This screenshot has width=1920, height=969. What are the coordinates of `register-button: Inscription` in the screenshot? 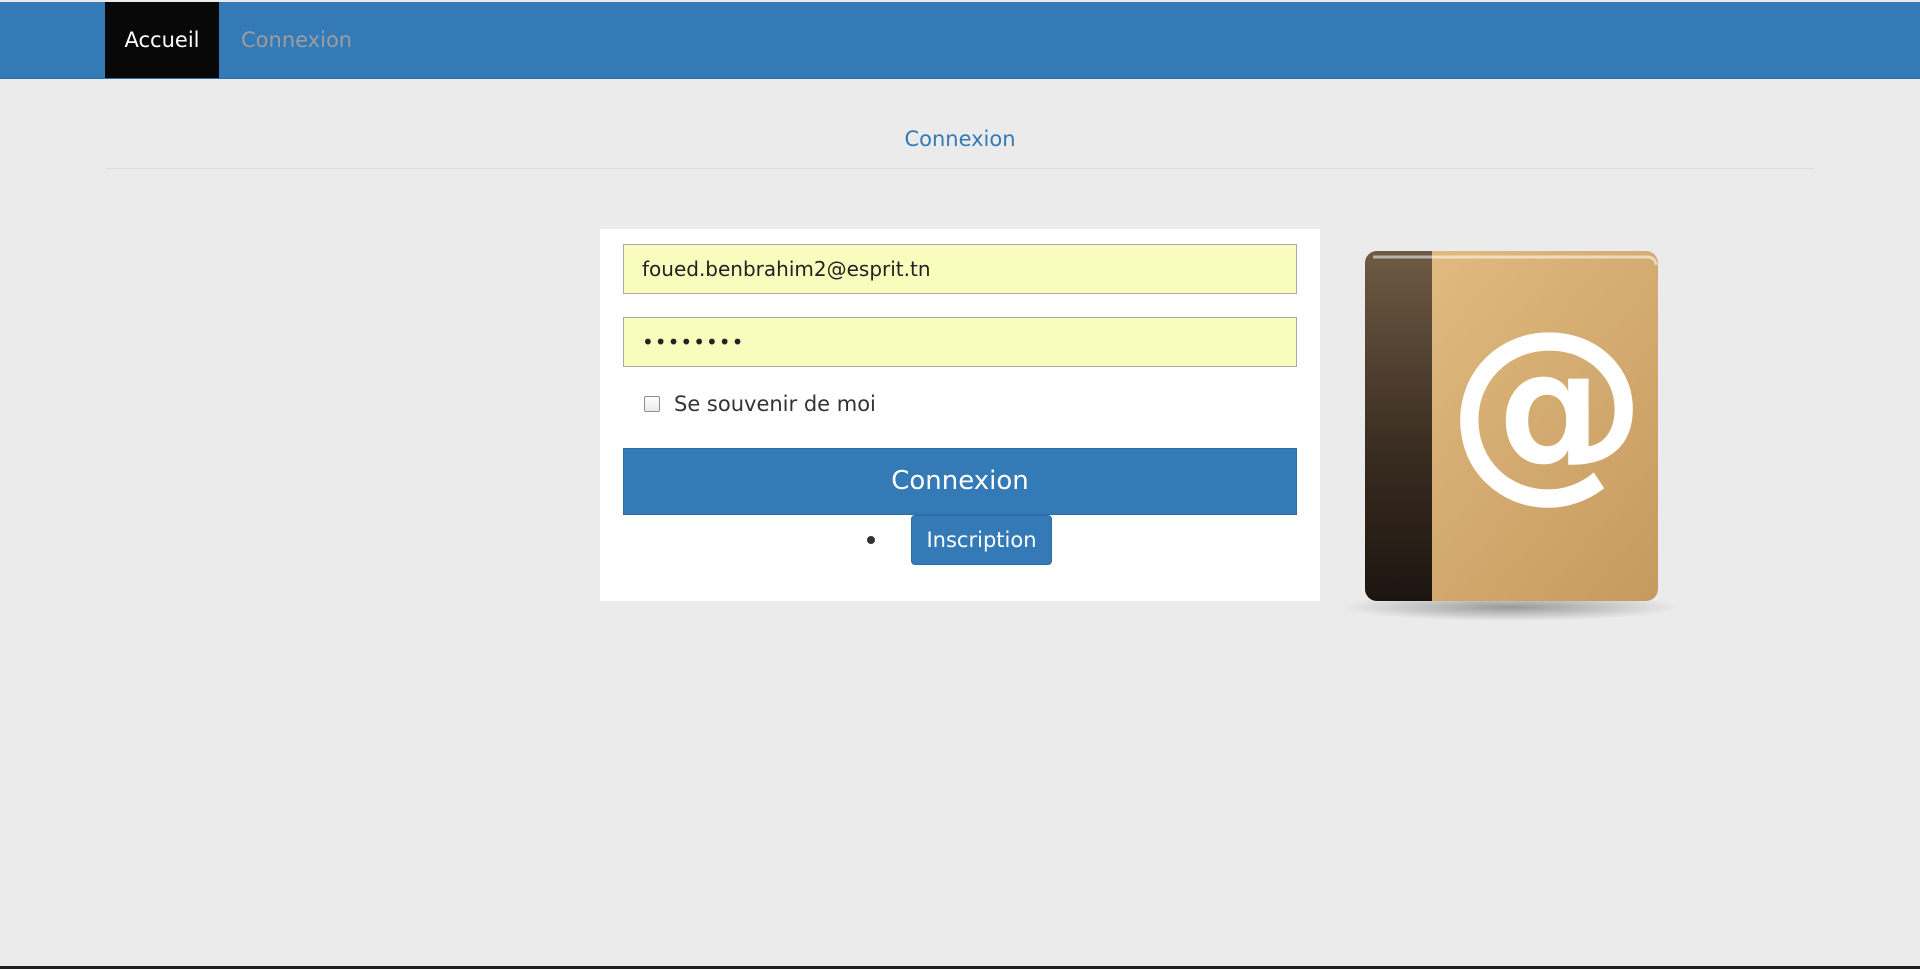 It's located at (981, 540).